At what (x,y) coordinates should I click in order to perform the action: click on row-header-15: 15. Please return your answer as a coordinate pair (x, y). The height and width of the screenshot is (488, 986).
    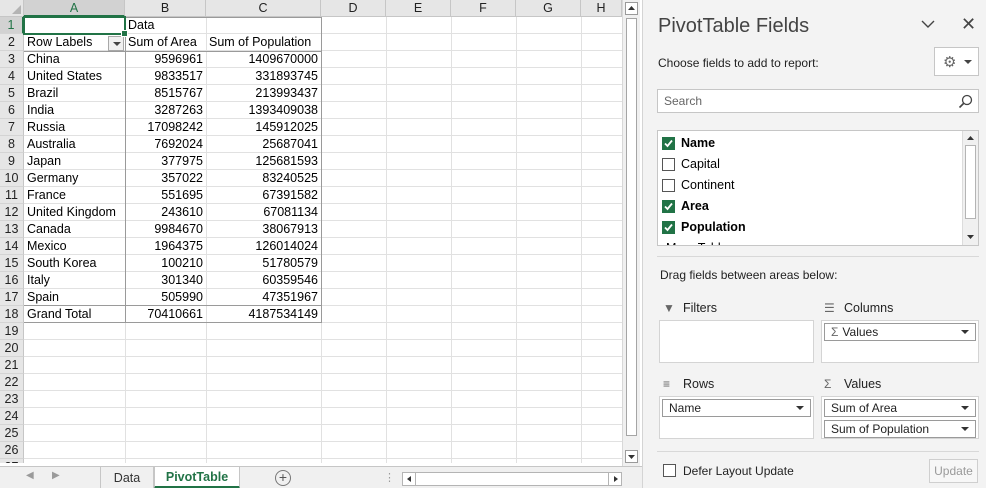
    Looking at the image, I should click on (12, 263).